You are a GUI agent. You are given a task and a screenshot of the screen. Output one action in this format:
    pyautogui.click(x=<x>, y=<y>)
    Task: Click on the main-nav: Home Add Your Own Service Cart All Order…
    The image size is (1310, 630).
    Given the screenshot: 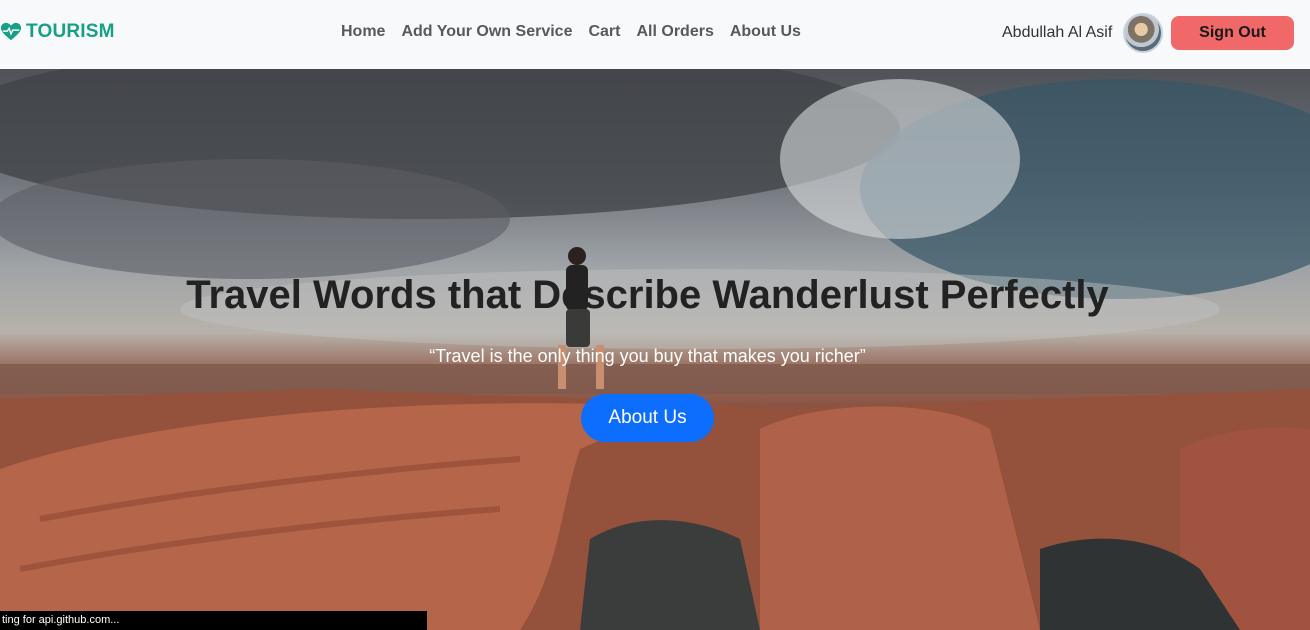 What is the action you would take?
    pyautogui.click(x=571, y=32)
    